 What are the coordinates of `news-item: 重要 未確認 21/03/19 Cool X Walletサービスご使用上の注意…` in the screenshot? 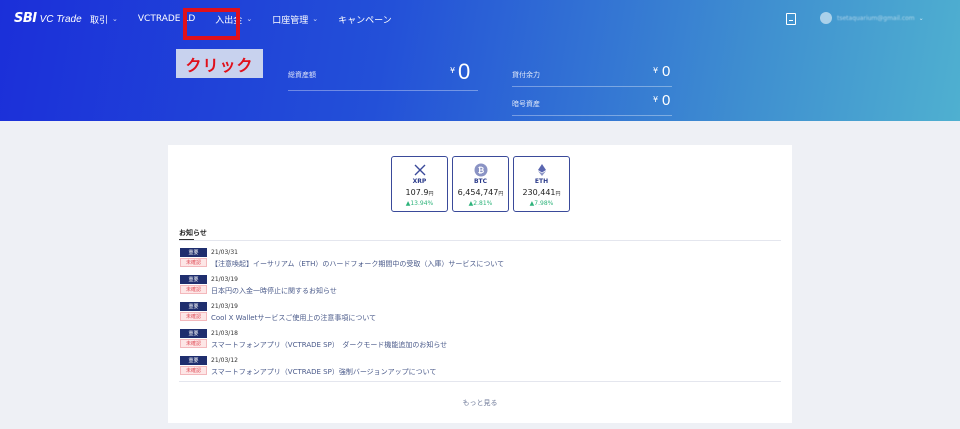 It's located at (479, 314).